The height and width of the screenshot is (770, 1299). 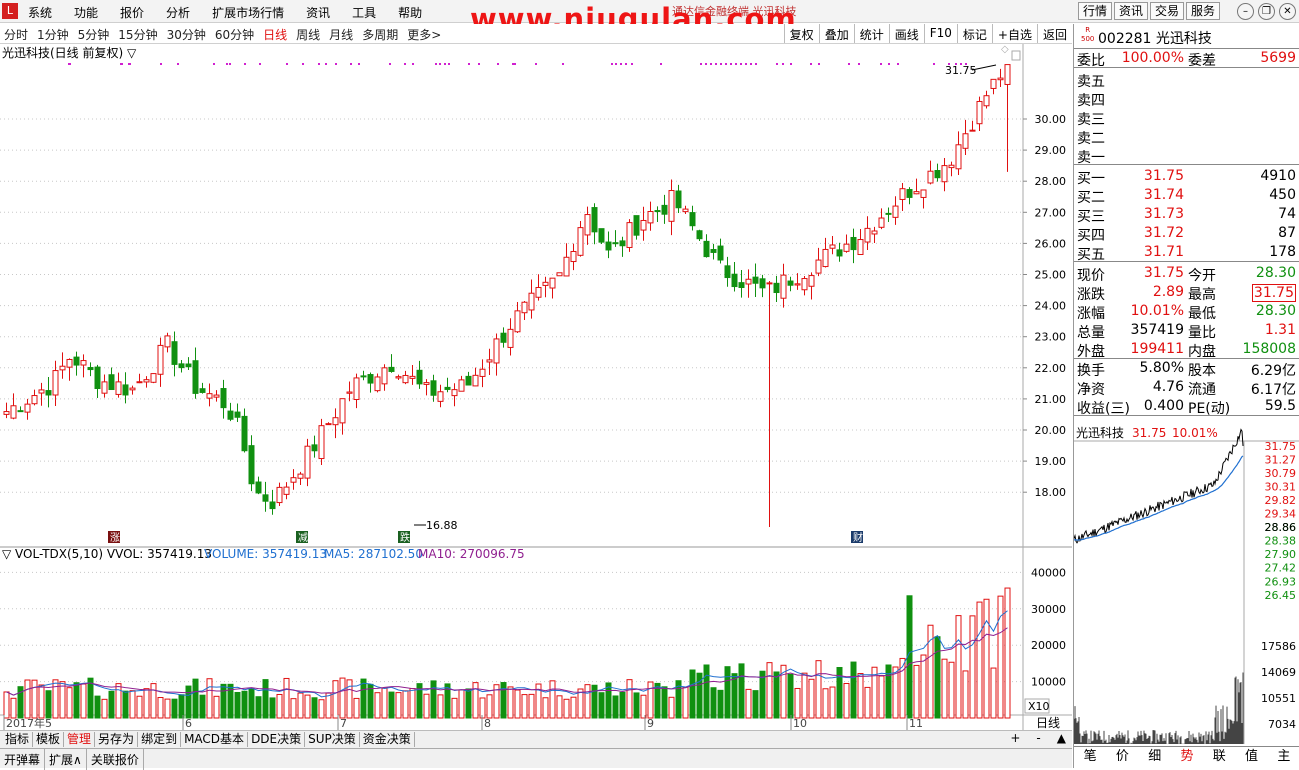 What do you see at coordinates (1186, 215) in the screenshot?
I see `buy-row: 买三 31.73 74` at bounding box center [1186, 215].